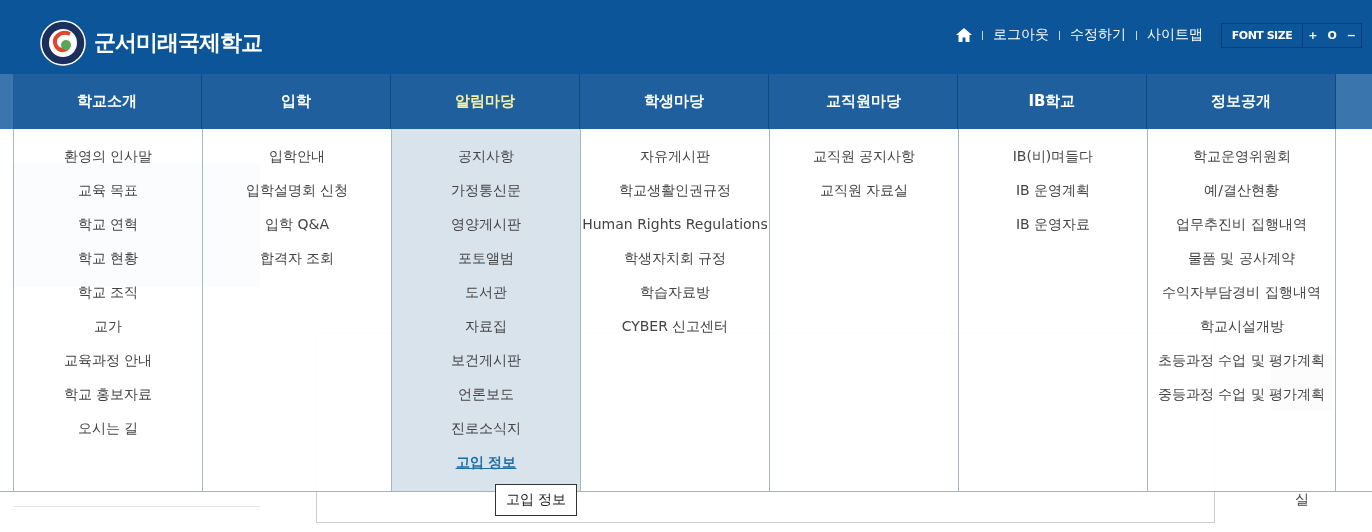  I want to click on dropdown-menu-item: 학교 홍보자료, so click(108, 400).